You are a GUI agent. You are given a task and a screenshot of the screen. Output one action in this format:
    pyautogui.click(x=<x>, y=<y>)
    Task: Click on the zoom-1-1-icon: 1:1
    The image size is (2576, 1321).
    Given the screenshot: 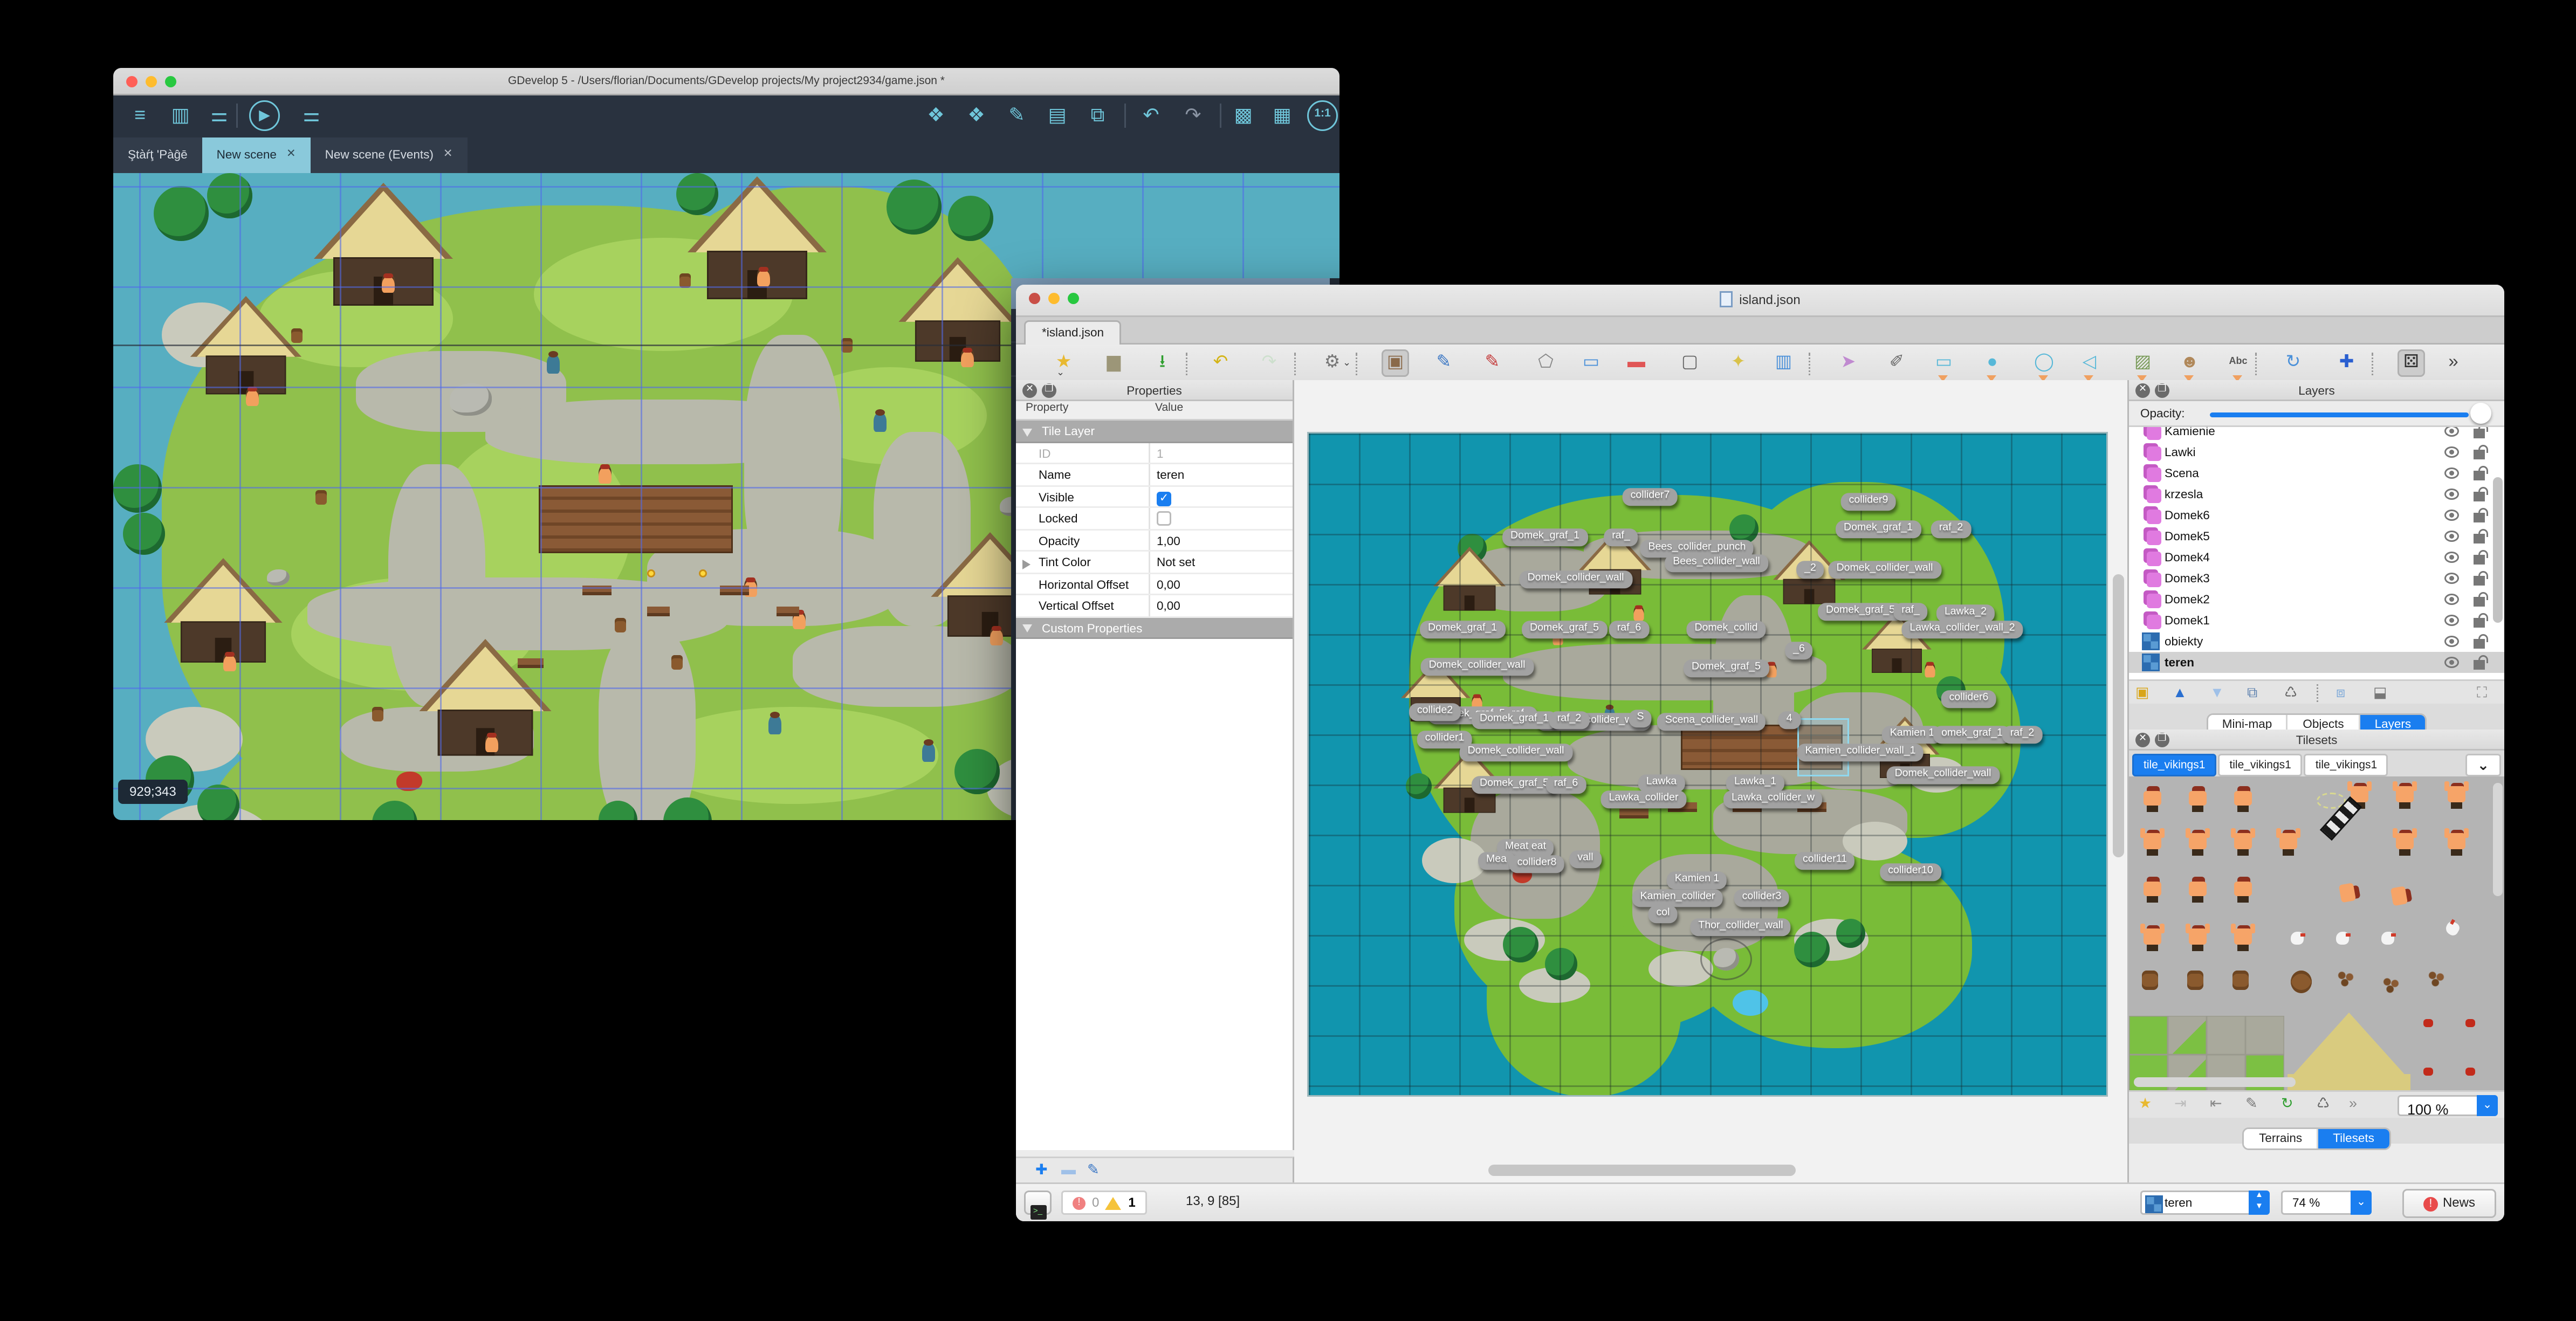 What is the action you would take?
    pyautogui.click(x=1322, y=116)
    